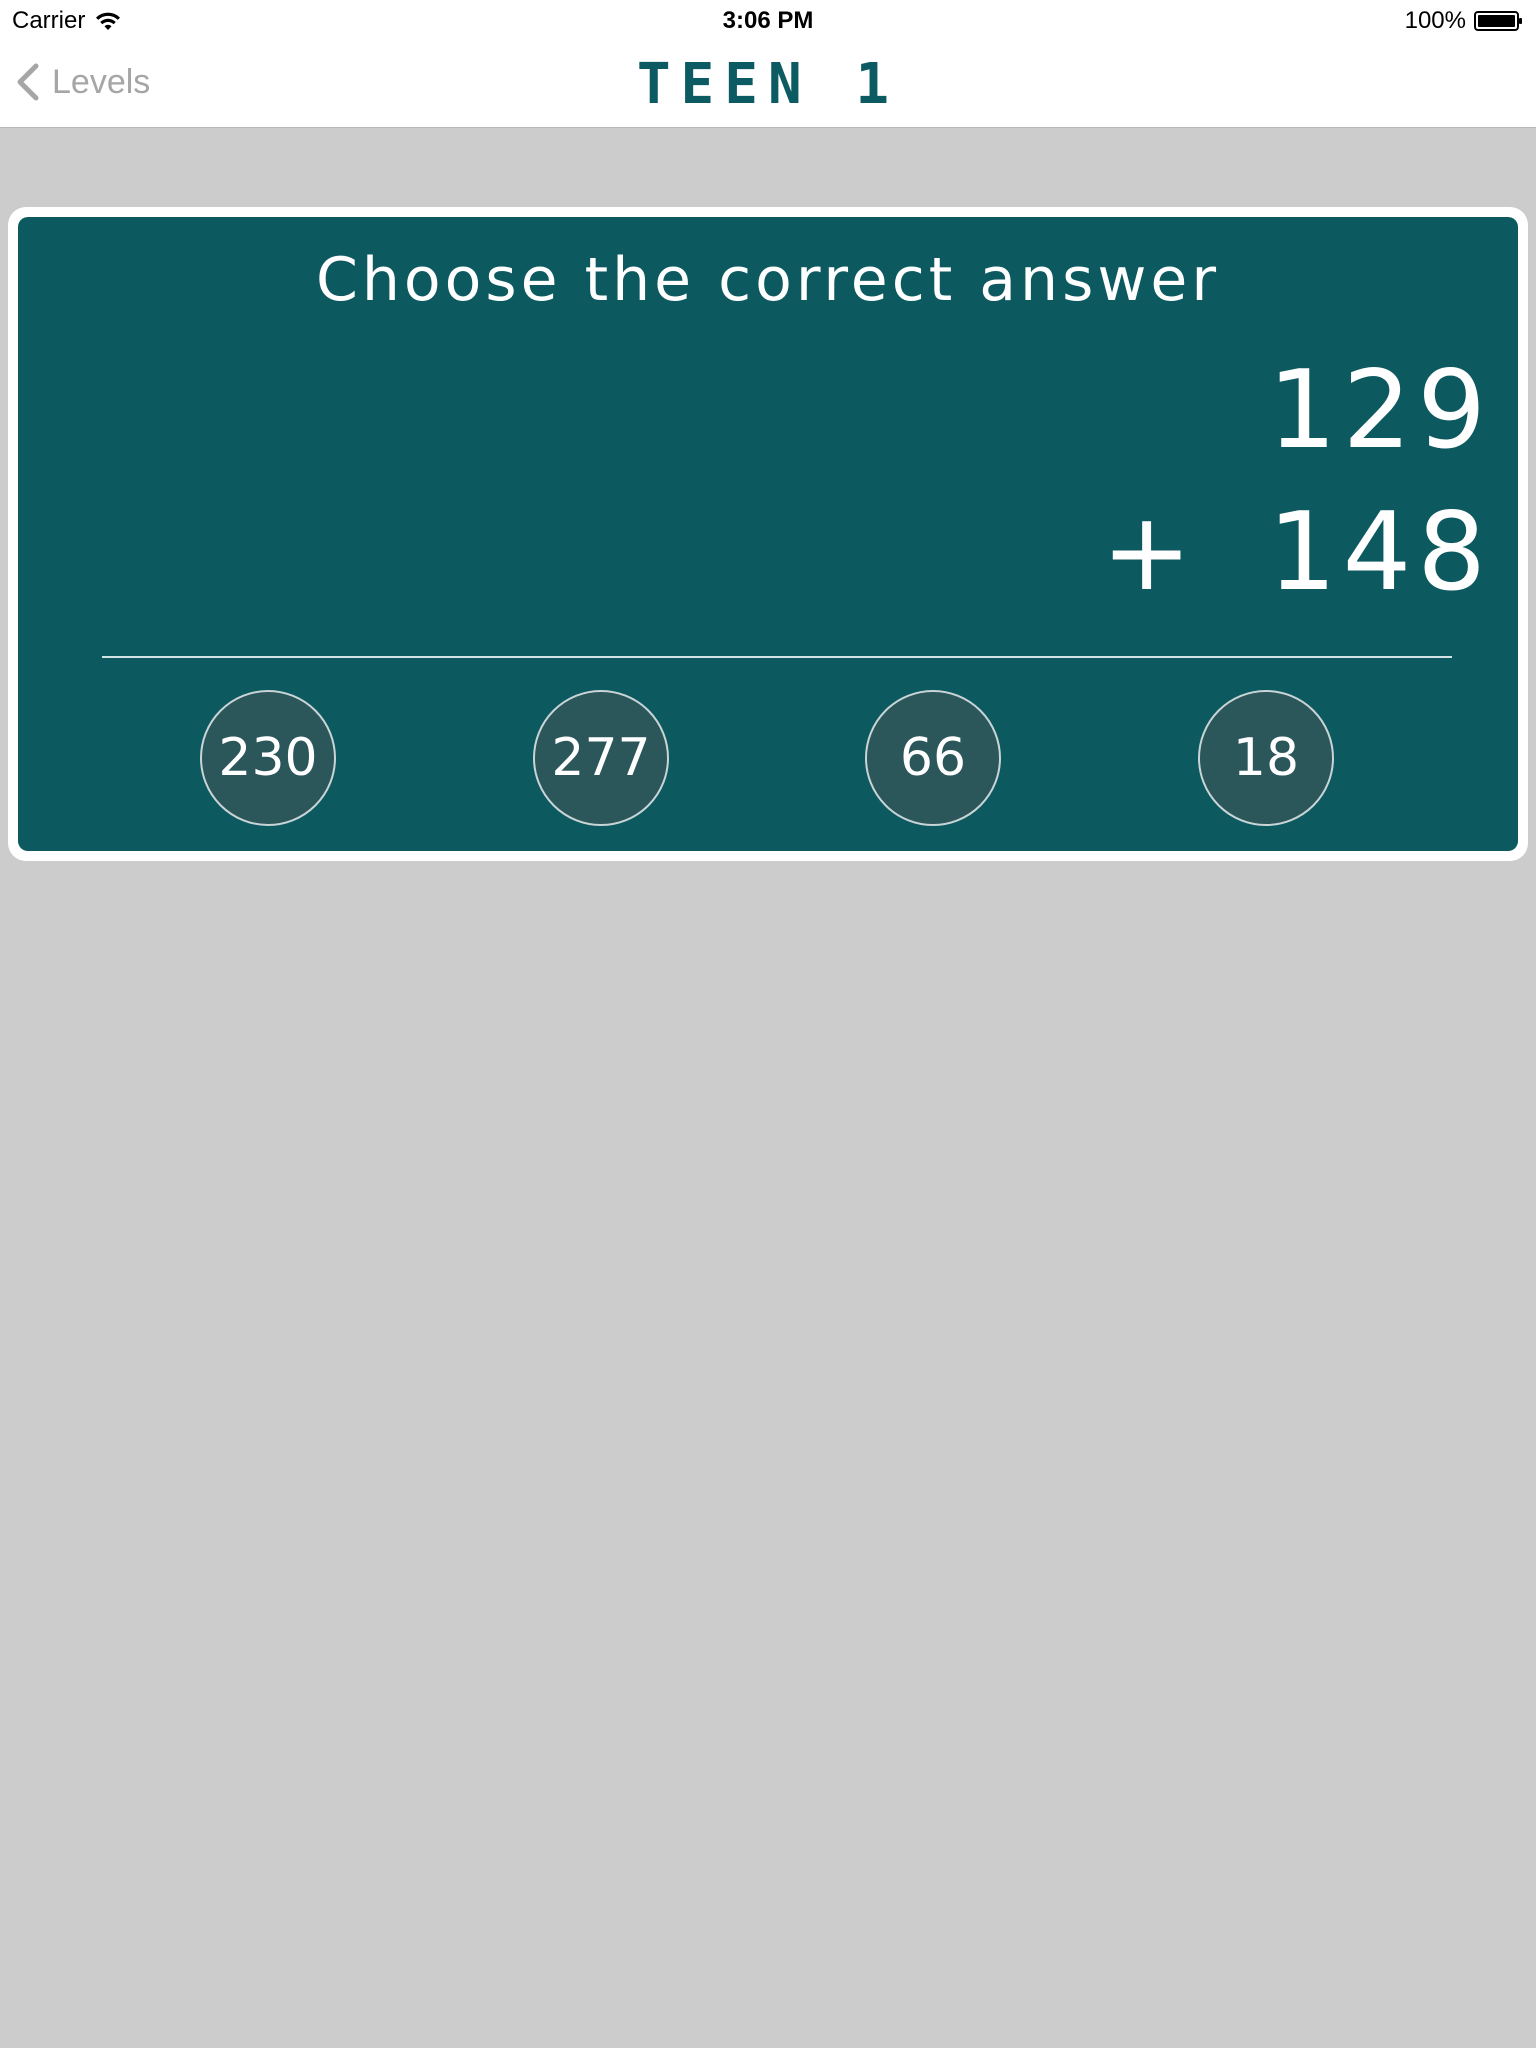 This screenshot has height=2048, width=1536. I want to click on status-bar: Carrier 3:06 PM 100%, so click(768, 20).